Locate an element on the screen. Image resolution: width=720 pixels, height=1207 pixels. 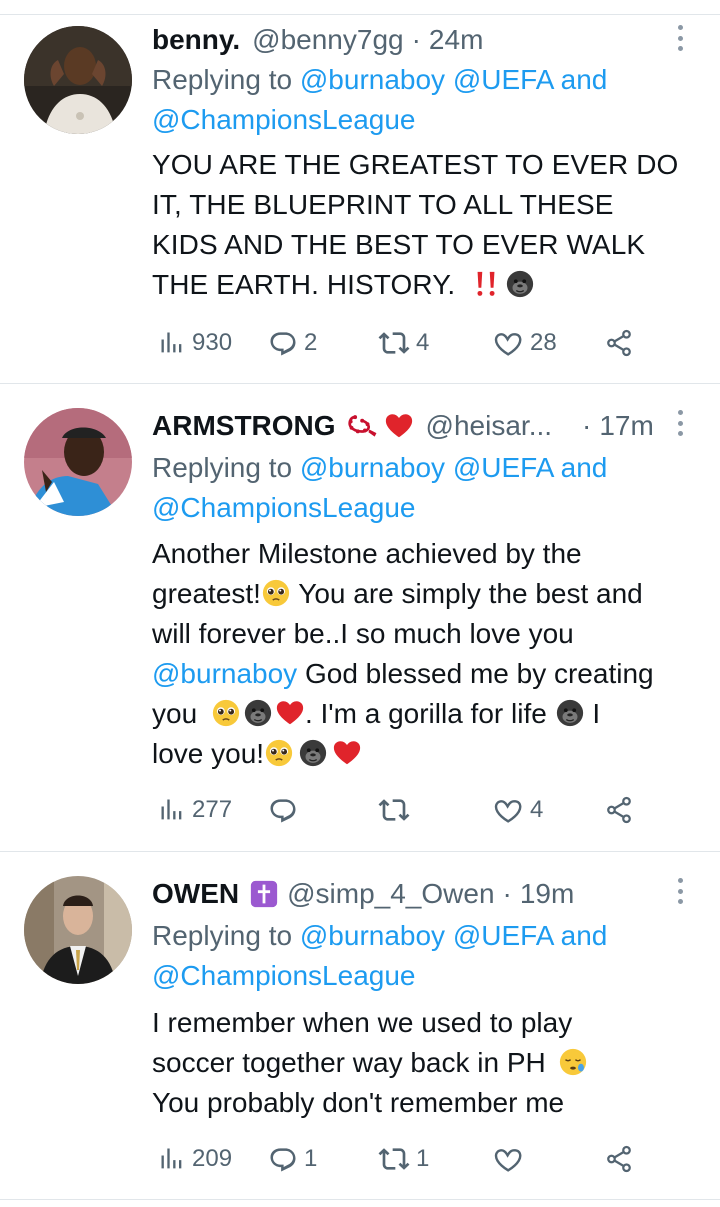
like-button: 4 is located at coordinates (517, 810).